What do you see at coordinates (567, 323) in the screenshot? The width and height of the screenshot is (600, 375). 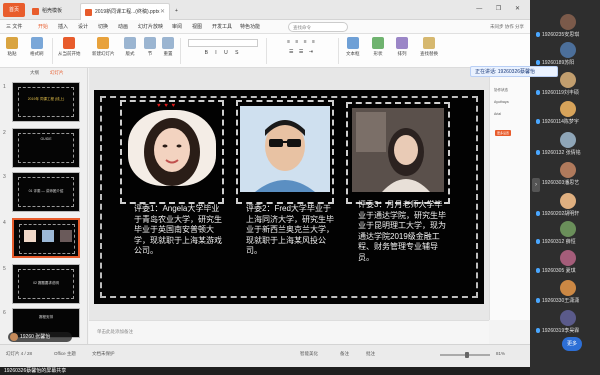 I see `participant-item: 19260319李昊霖` at bounding box center [567, 323].